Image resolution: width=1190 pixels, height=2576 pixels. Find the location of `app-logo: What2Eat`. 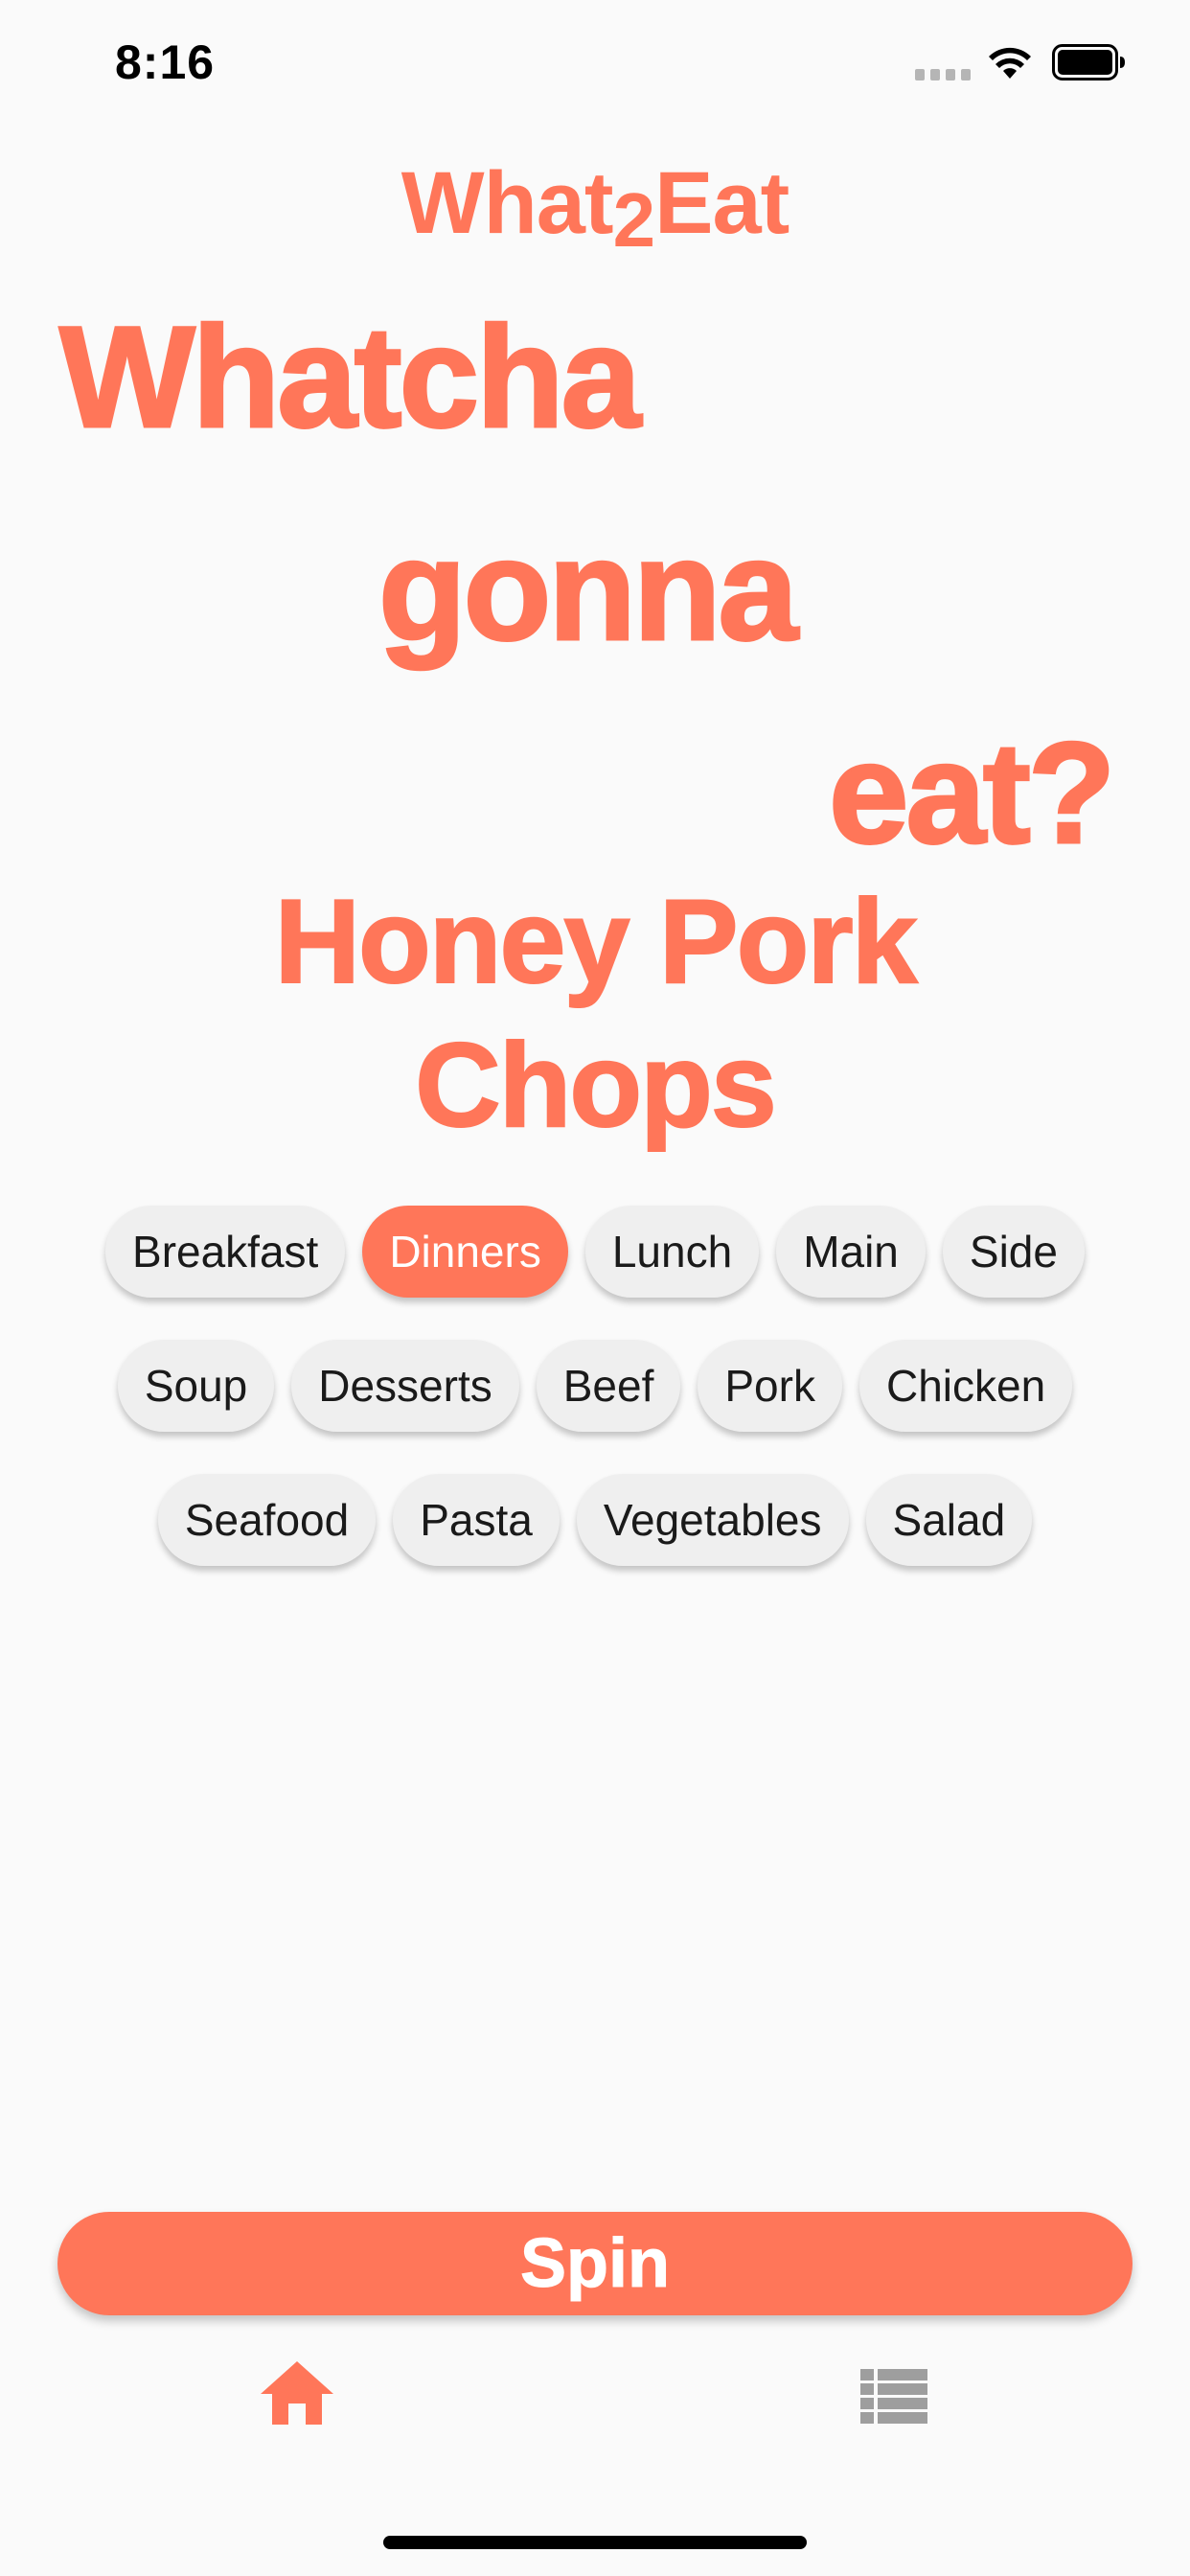

app-logo: What2Eat is located at coordinates (595, 208).